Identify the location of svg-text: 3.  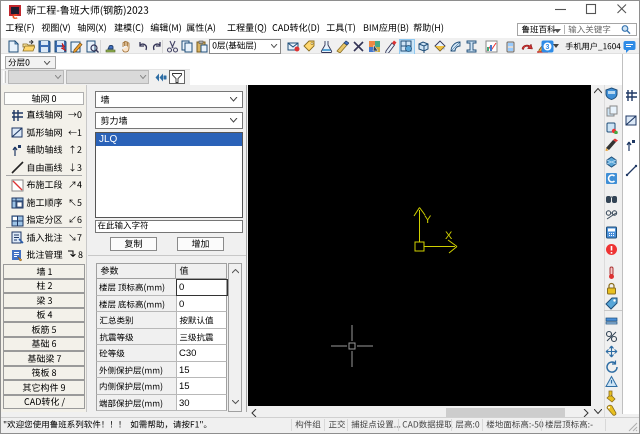
(548, 47).